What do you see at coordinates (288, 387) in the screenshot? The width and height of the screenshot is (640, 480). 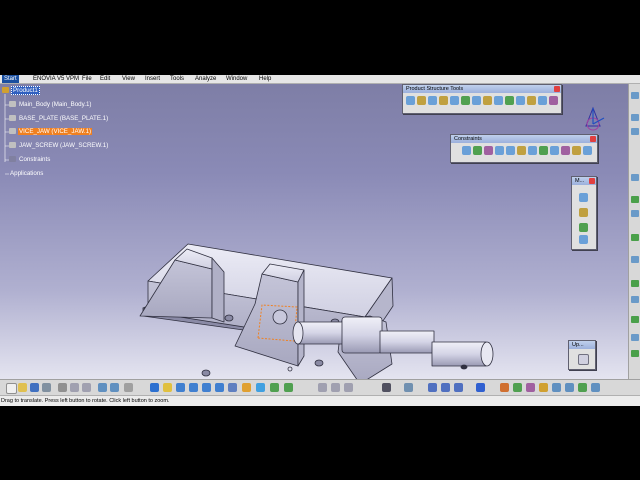 I see `swap-space-icon` at bounding box center [288, 387].